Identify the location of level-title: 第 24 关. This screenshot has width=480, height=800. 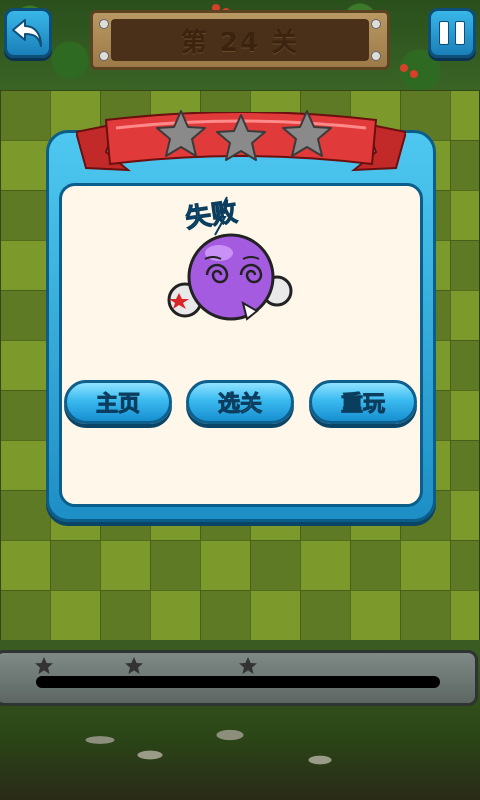
(240, 40).